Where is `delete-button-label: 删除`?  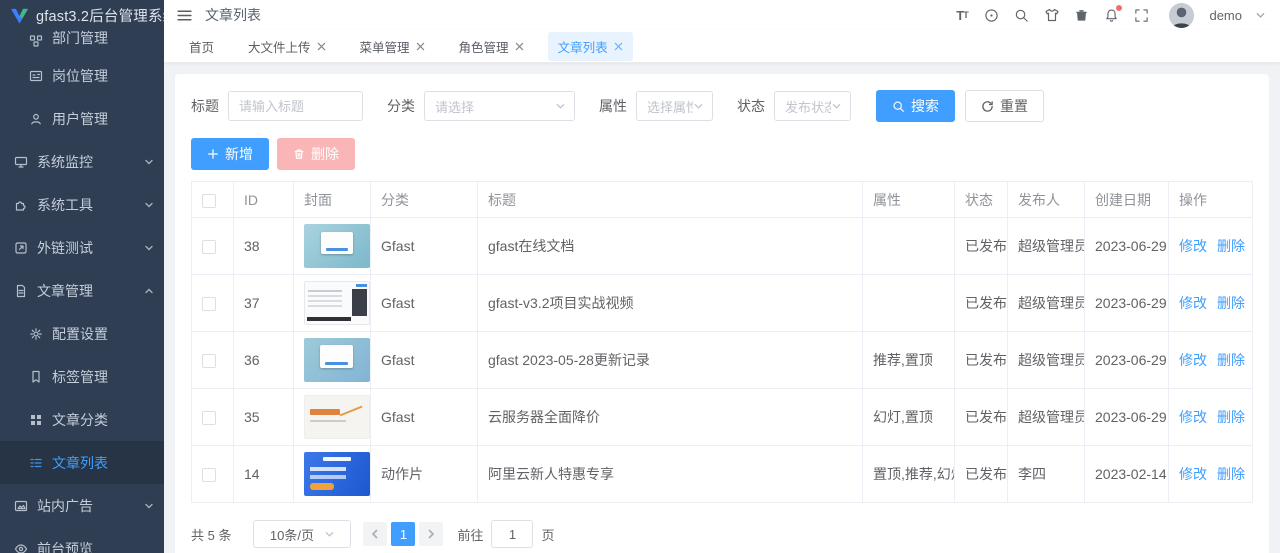
delete-button-label: 删除 is located at coordinates (325, 154).